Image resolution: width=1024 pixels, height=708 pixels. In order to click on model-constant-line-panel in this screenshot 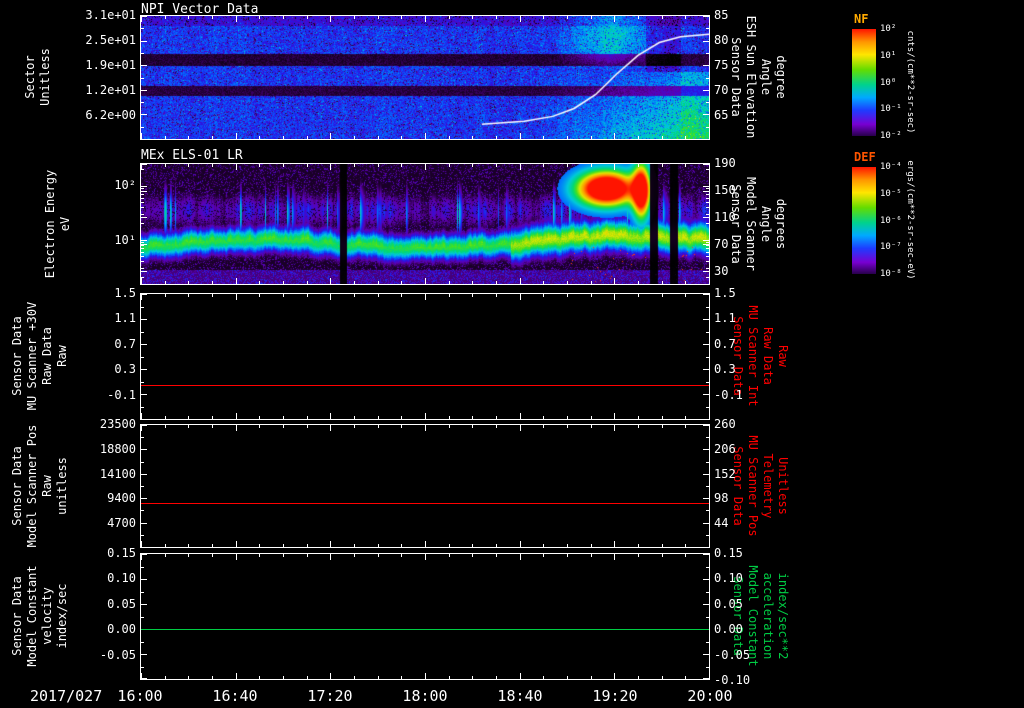, I will do `click(425, 616)`.